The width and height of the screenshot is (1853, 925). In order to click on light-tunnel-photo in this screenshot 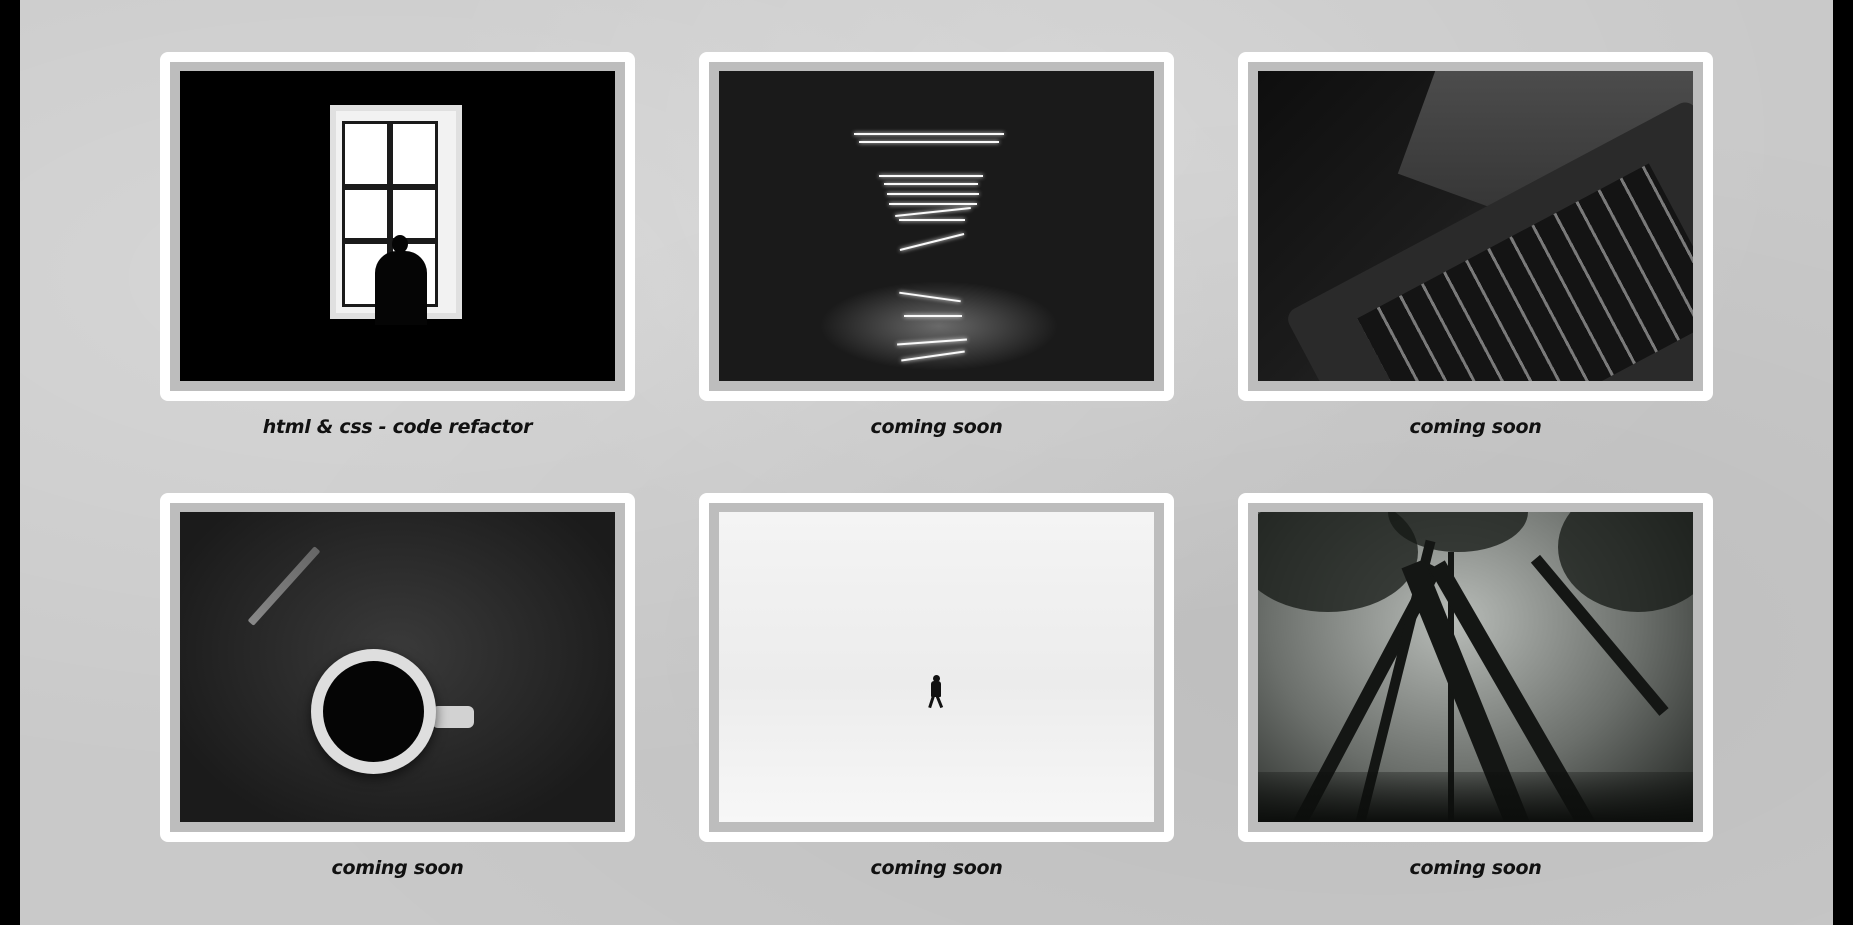, I will do `click(936, 226)`.